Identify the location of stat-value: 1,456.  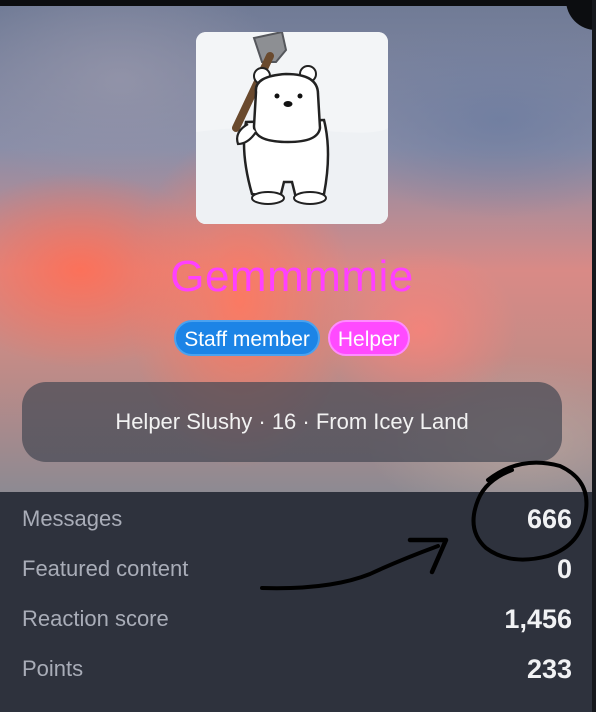
(538, 619).